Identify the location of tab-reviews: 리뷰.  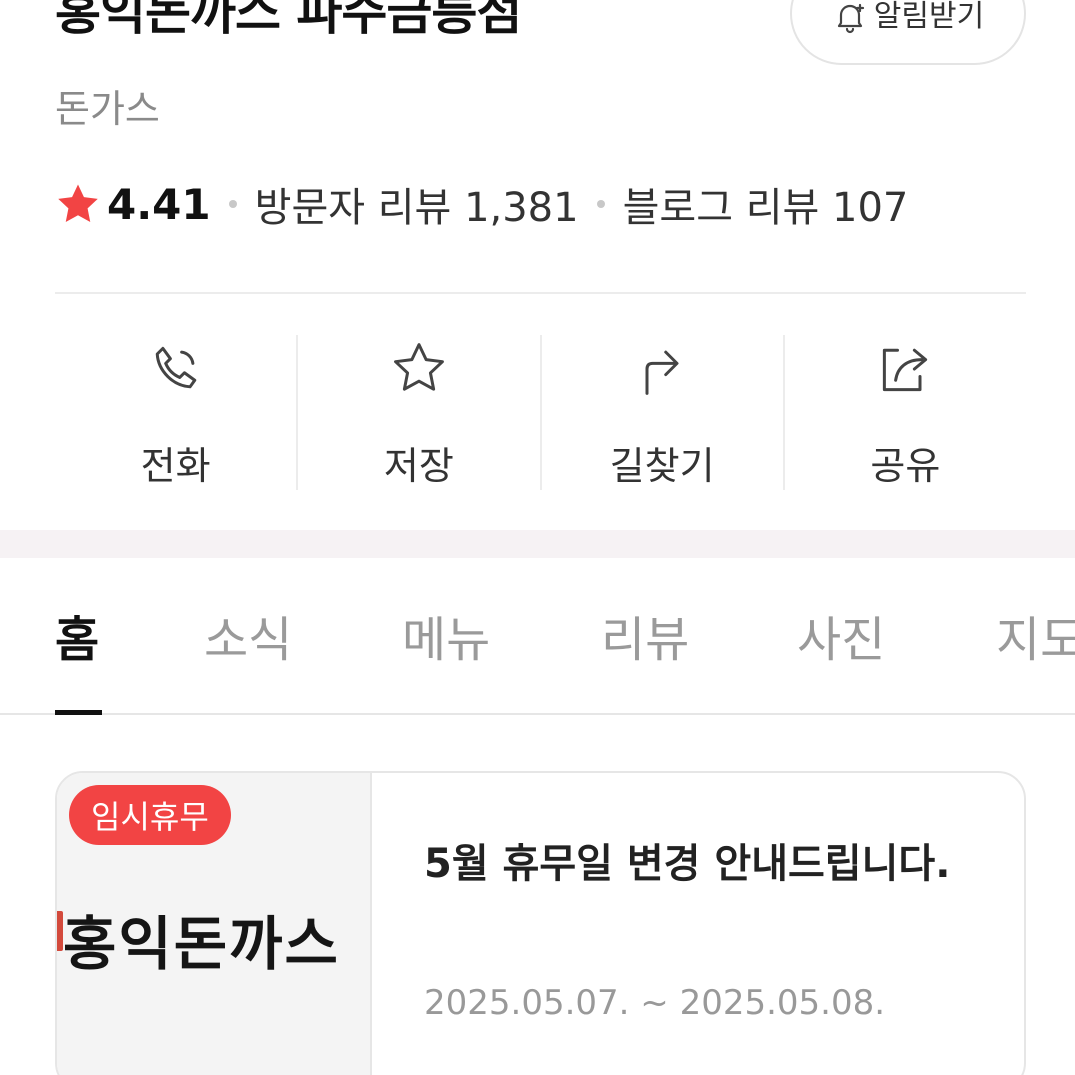
(645, 635).